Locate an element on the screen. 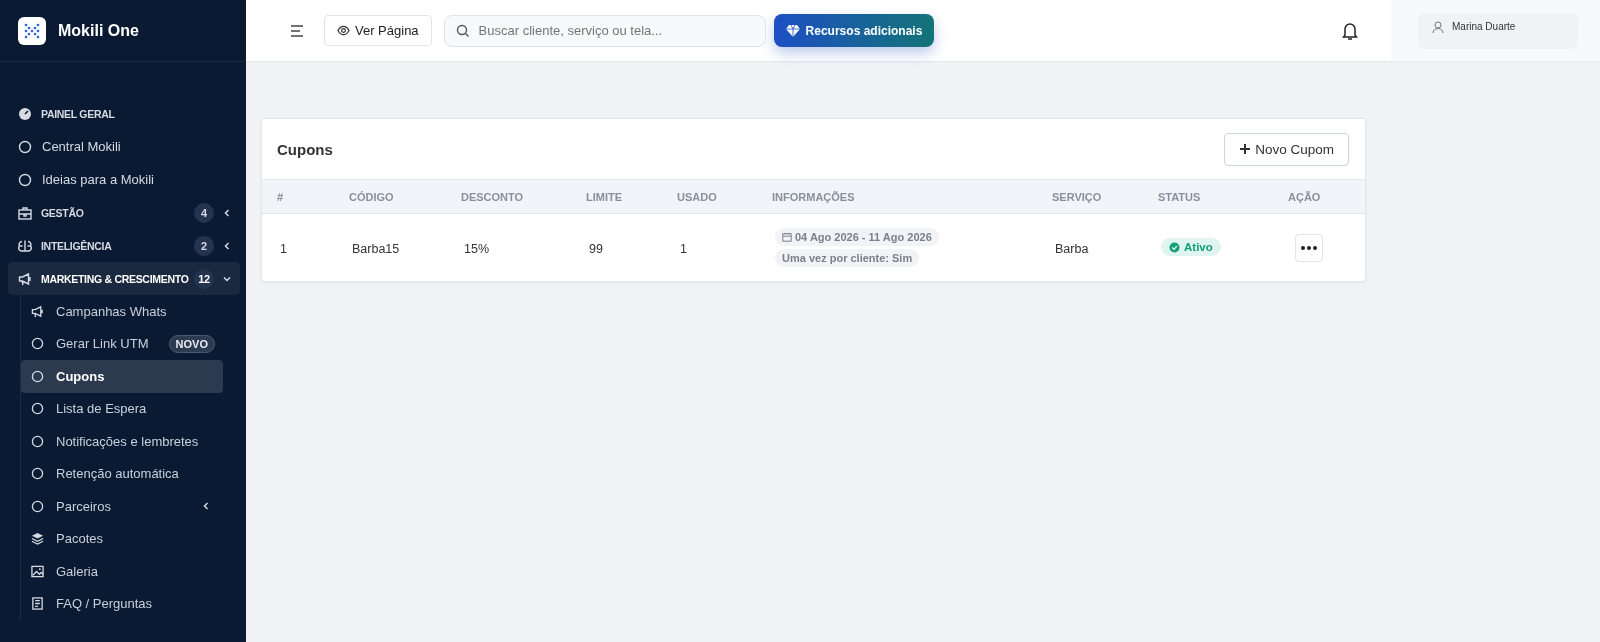  sidebar-item: Gerar Link UTM NOVO is located at coordinates (122, 343).